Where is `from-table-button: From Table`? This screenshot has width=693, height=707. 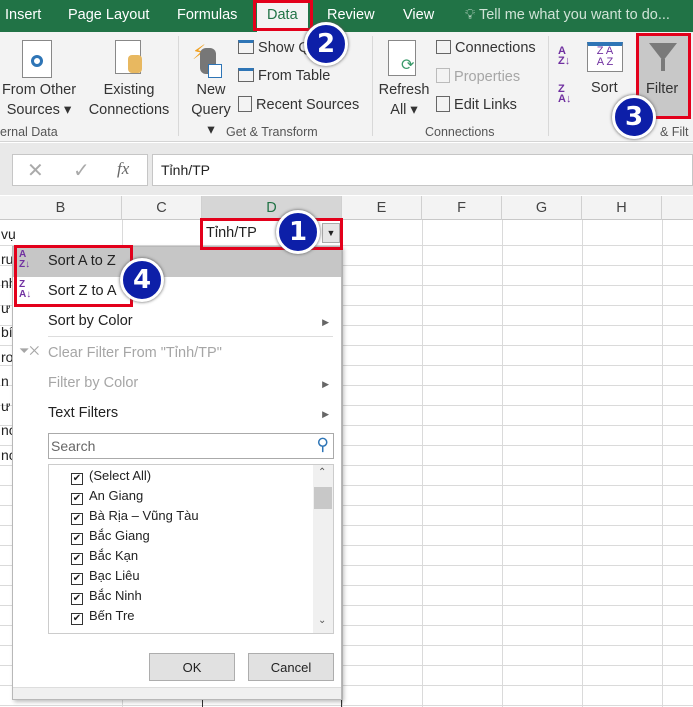
from-table-button: From Table is located at coordinates (284, 76).